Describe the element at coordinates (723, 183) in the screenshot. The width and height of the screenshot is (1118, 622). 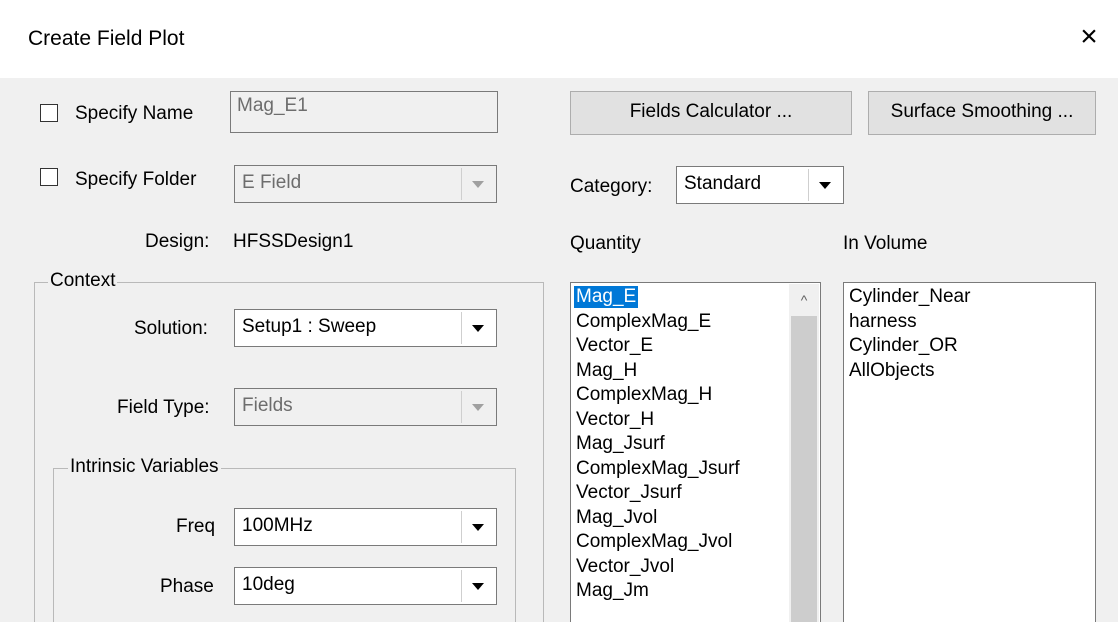
I see `category-value: Standard` at that location.